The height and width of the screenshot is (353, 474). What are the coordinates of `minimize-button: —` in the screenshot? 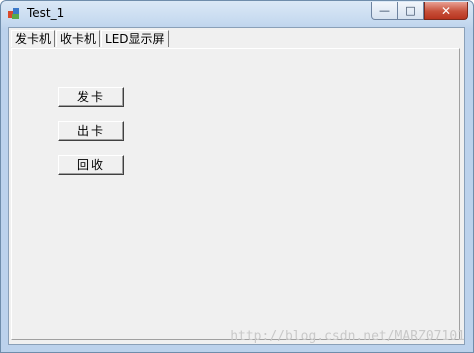 It's located at (384, 11).